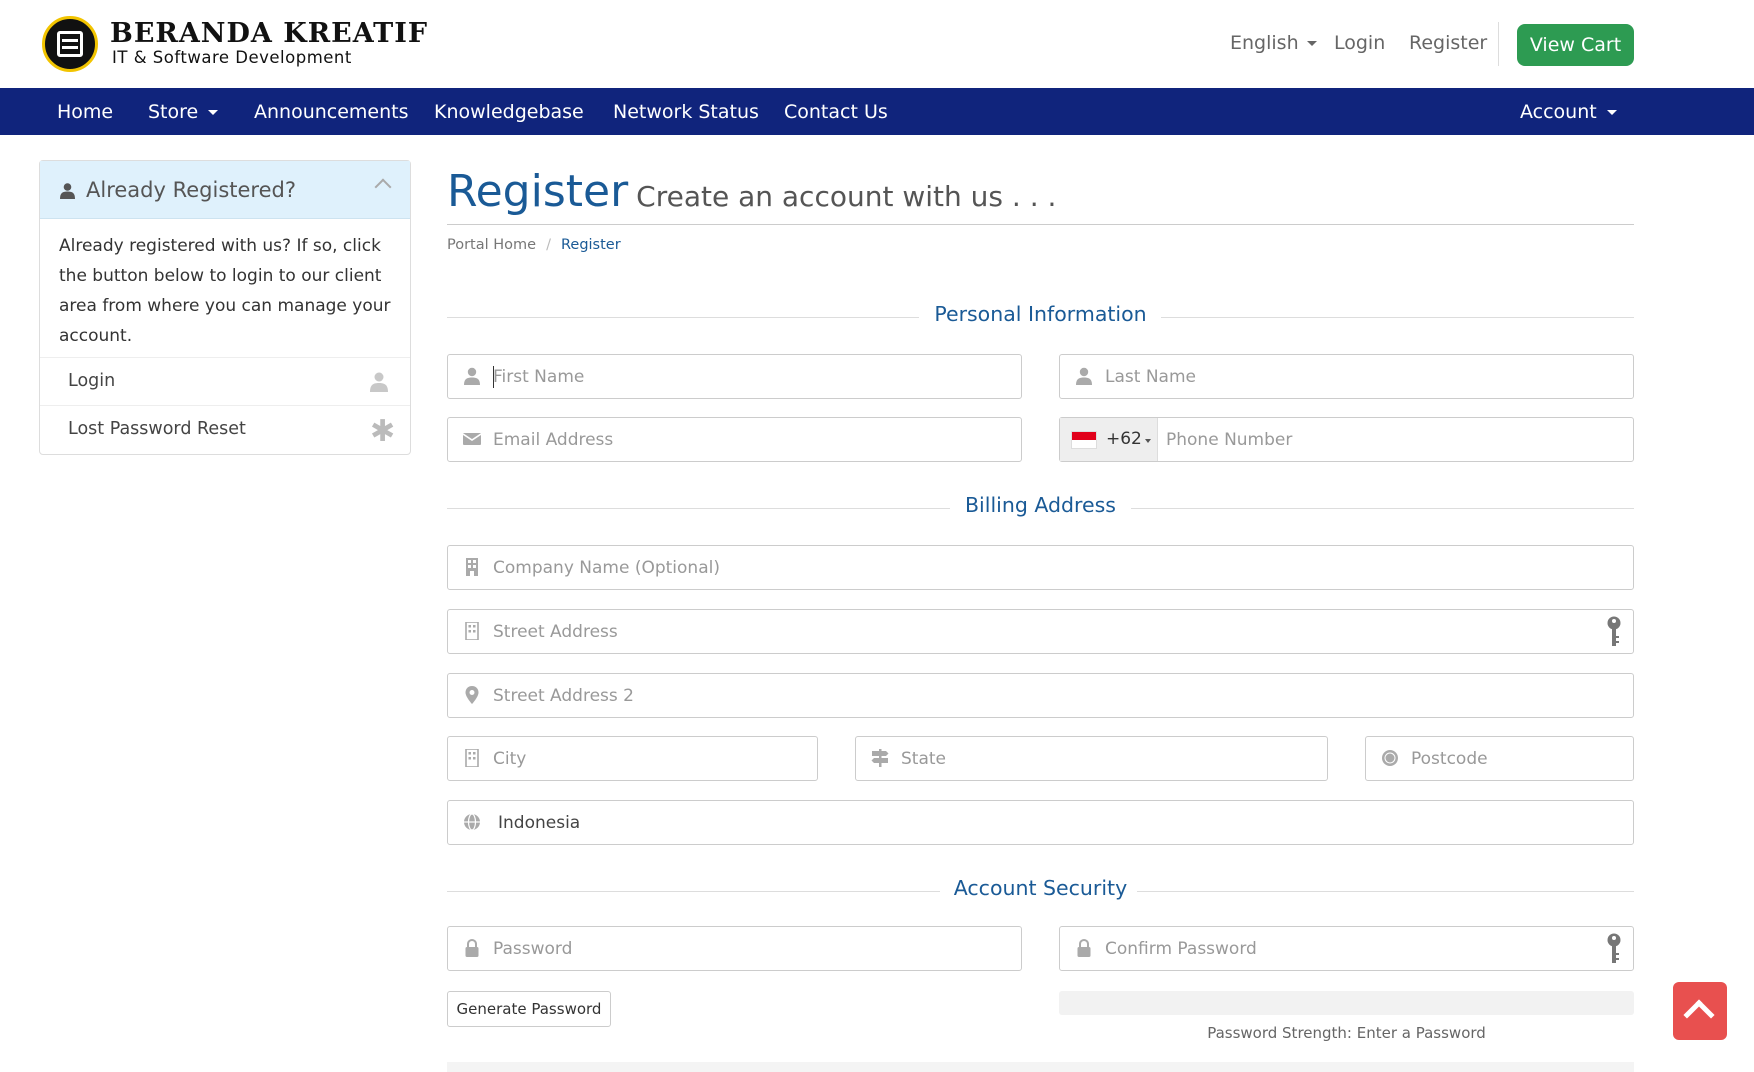 The height and width of the screenshot is (1072, 1754). I want to click on section-personal-information: Personal Information, so click(1040, 317).